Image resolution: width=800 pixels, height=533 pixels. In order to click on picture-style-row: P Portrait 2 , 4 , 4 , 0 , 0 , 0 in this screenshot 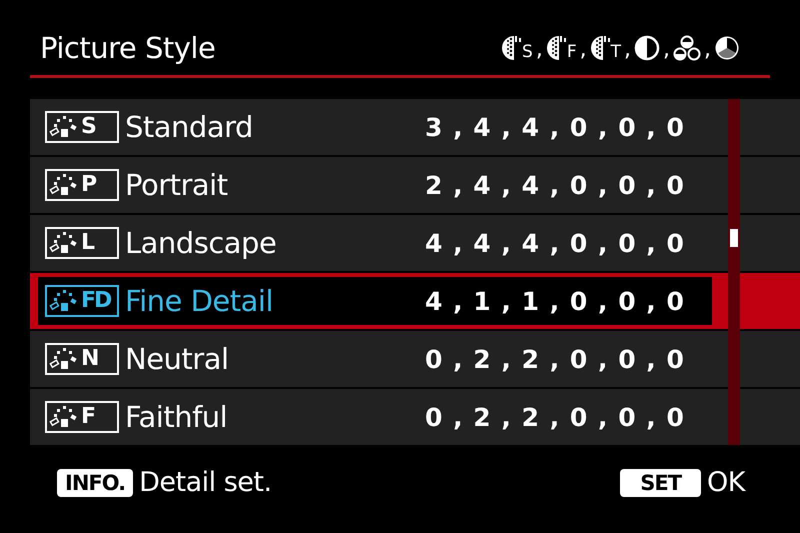, I will do `click(415, 185)`.